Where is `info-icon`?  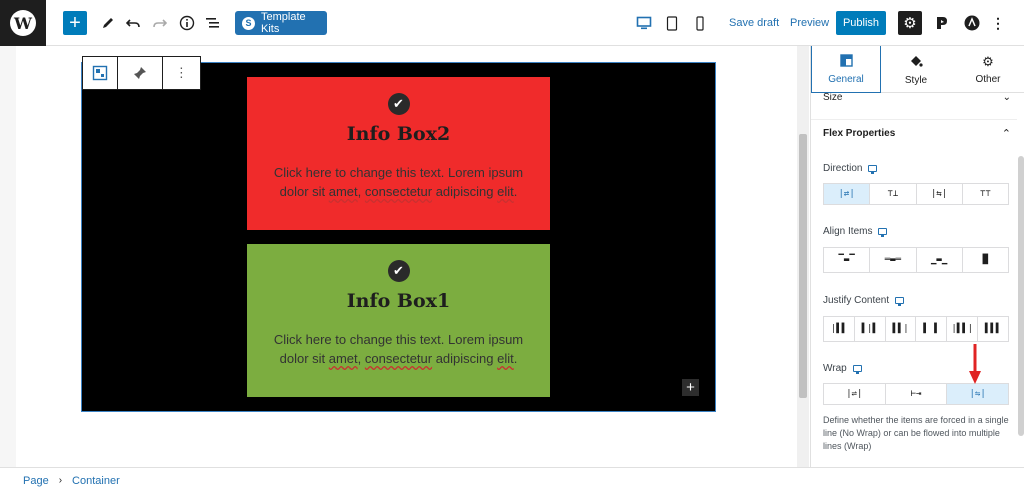
info-icon is located at coordinates (187, 23).